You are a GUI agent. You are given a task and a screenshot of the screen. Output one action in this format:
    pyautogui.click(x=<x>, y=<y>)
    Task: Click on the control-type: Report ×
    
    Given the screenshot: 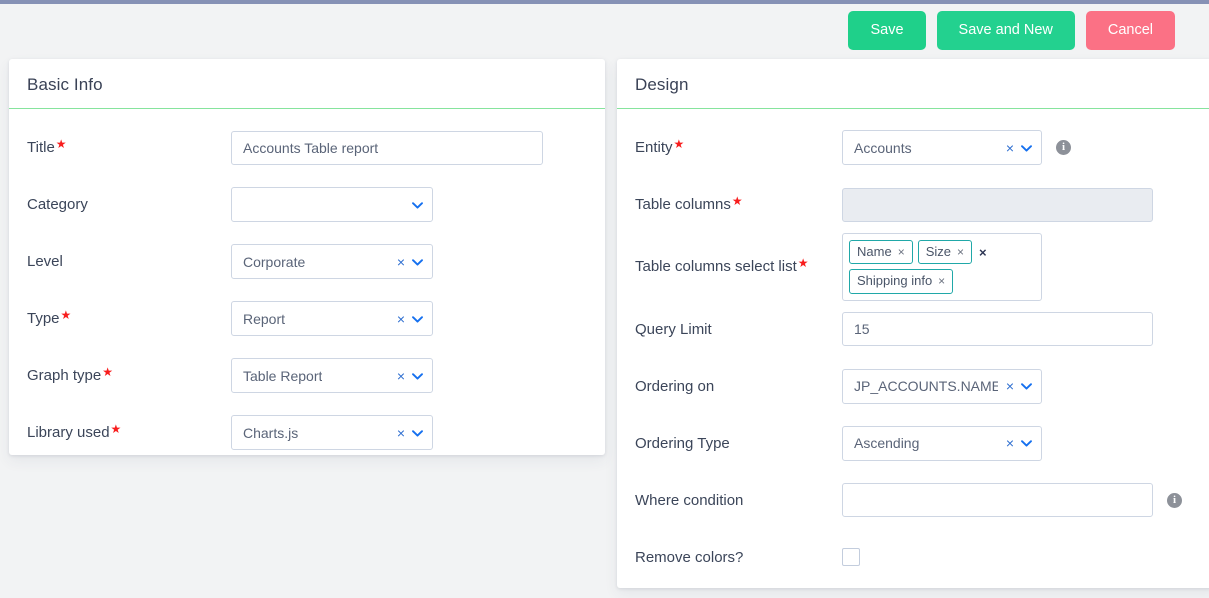 What is the action you would take?
    pyautogui.click(x=332, y=318)
    